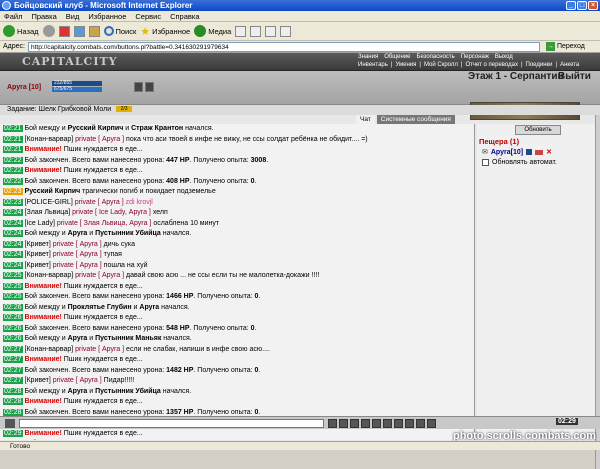  Describe the element at coordinates (119, 31) in the screenshot. I see `search-button: Поиск` at that location.